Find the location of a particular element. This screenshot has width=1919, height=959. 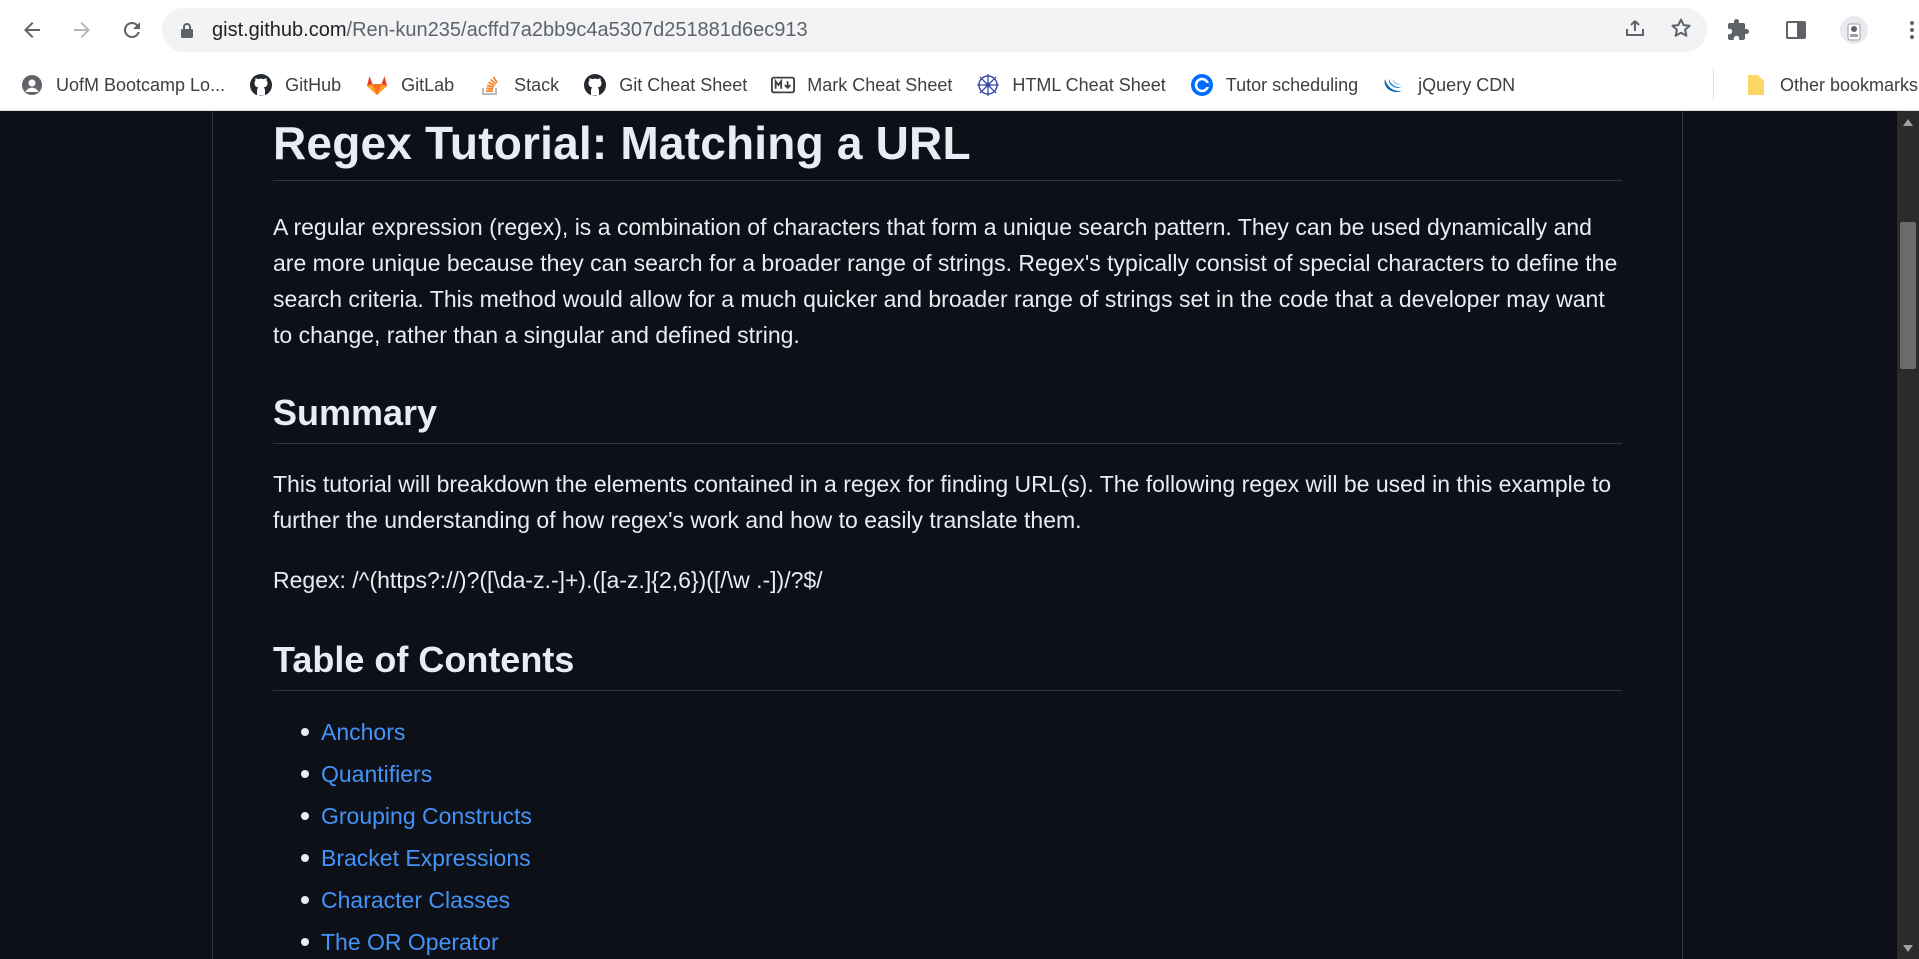

share-icon is located at coordinates (1635, 30).